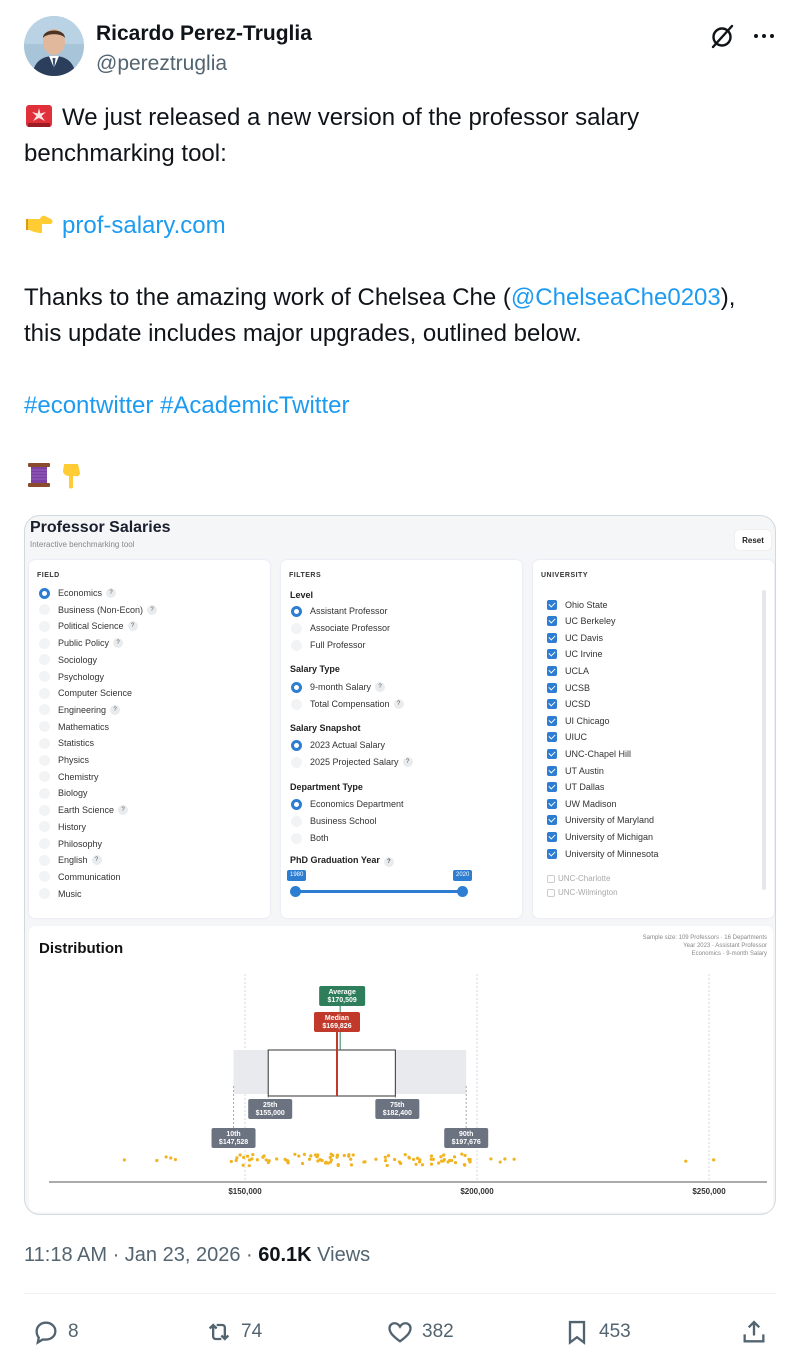 This screenshot has width=801, height=1361. What do you see at coordinates (616, 297) in the screenshot?
I see `mention-link: @ChelseaChe0203` at bounding box center [616, 297].